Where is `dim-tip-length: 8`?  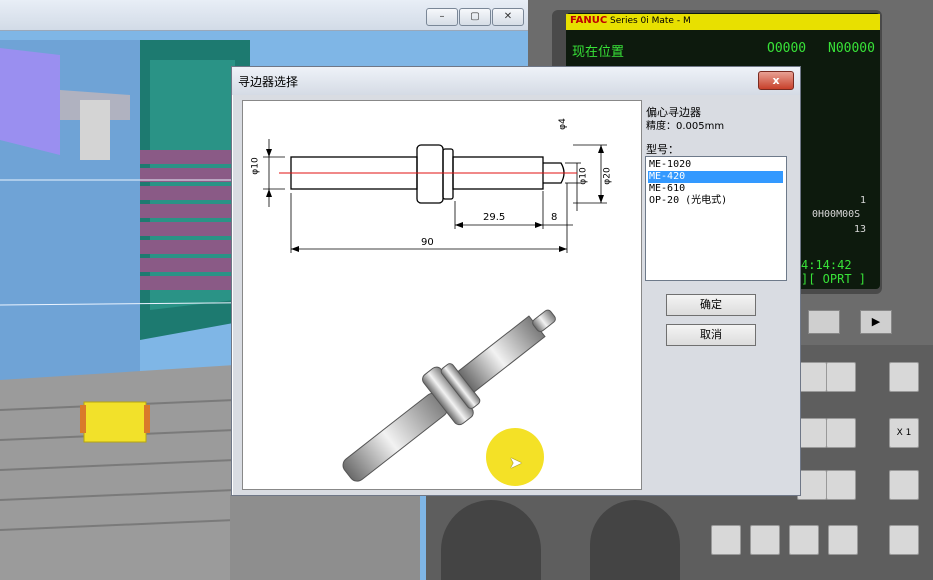 dim-tip-length: 8 is located at coordinates (554, 217).